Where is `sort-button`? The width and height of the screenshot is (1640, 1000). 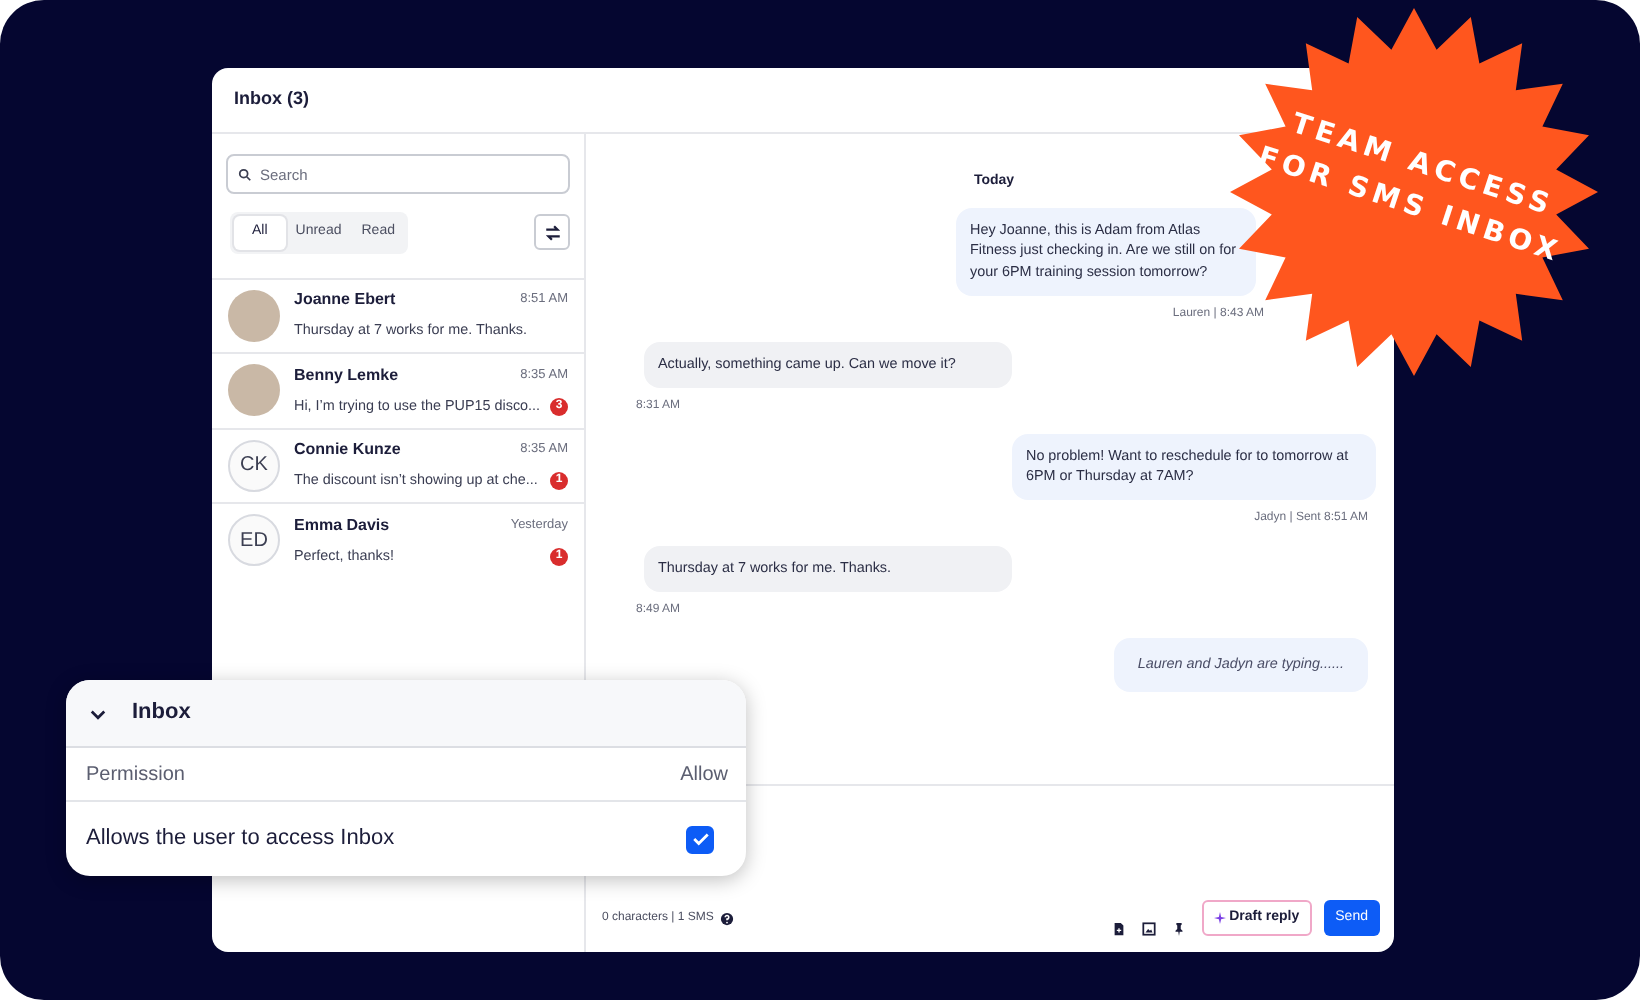 sort-button is located at coordinates (552, 232).